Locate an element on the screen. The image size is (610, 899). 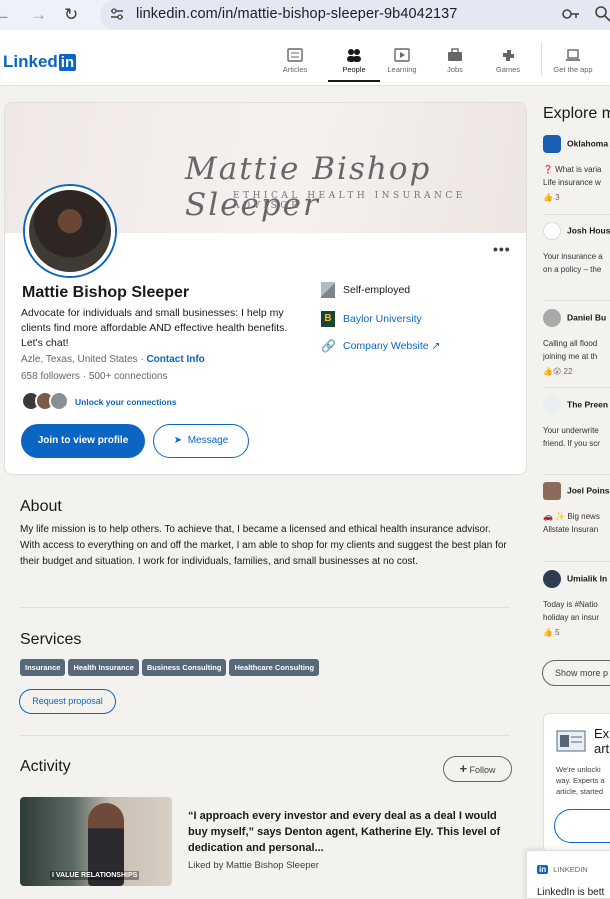
linkedin-app-toast: in LINKEDIN LinkedIn is bett is located at coordinates (568, 874).